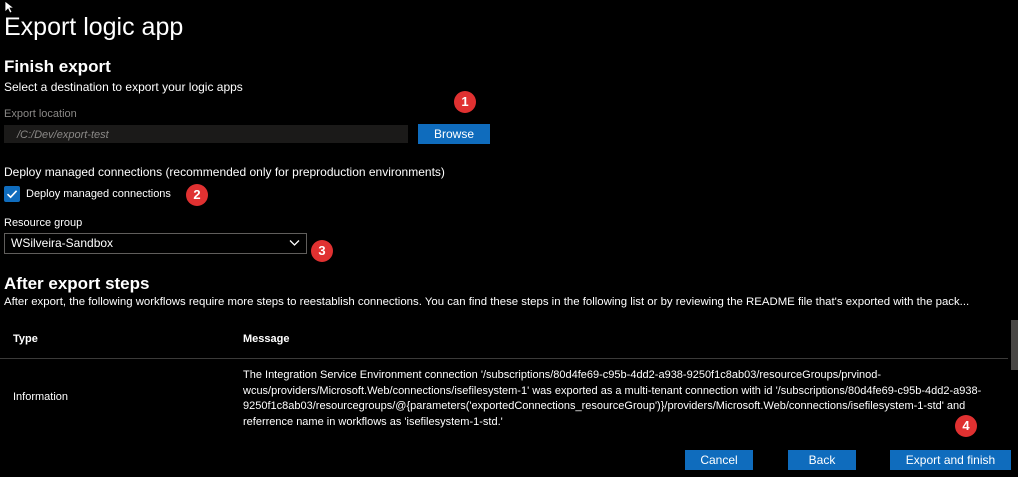  What do you see at coordinates (454, 134) in the screenshot?
I see `browse-button: Browse` at bounding box center [454, 134].